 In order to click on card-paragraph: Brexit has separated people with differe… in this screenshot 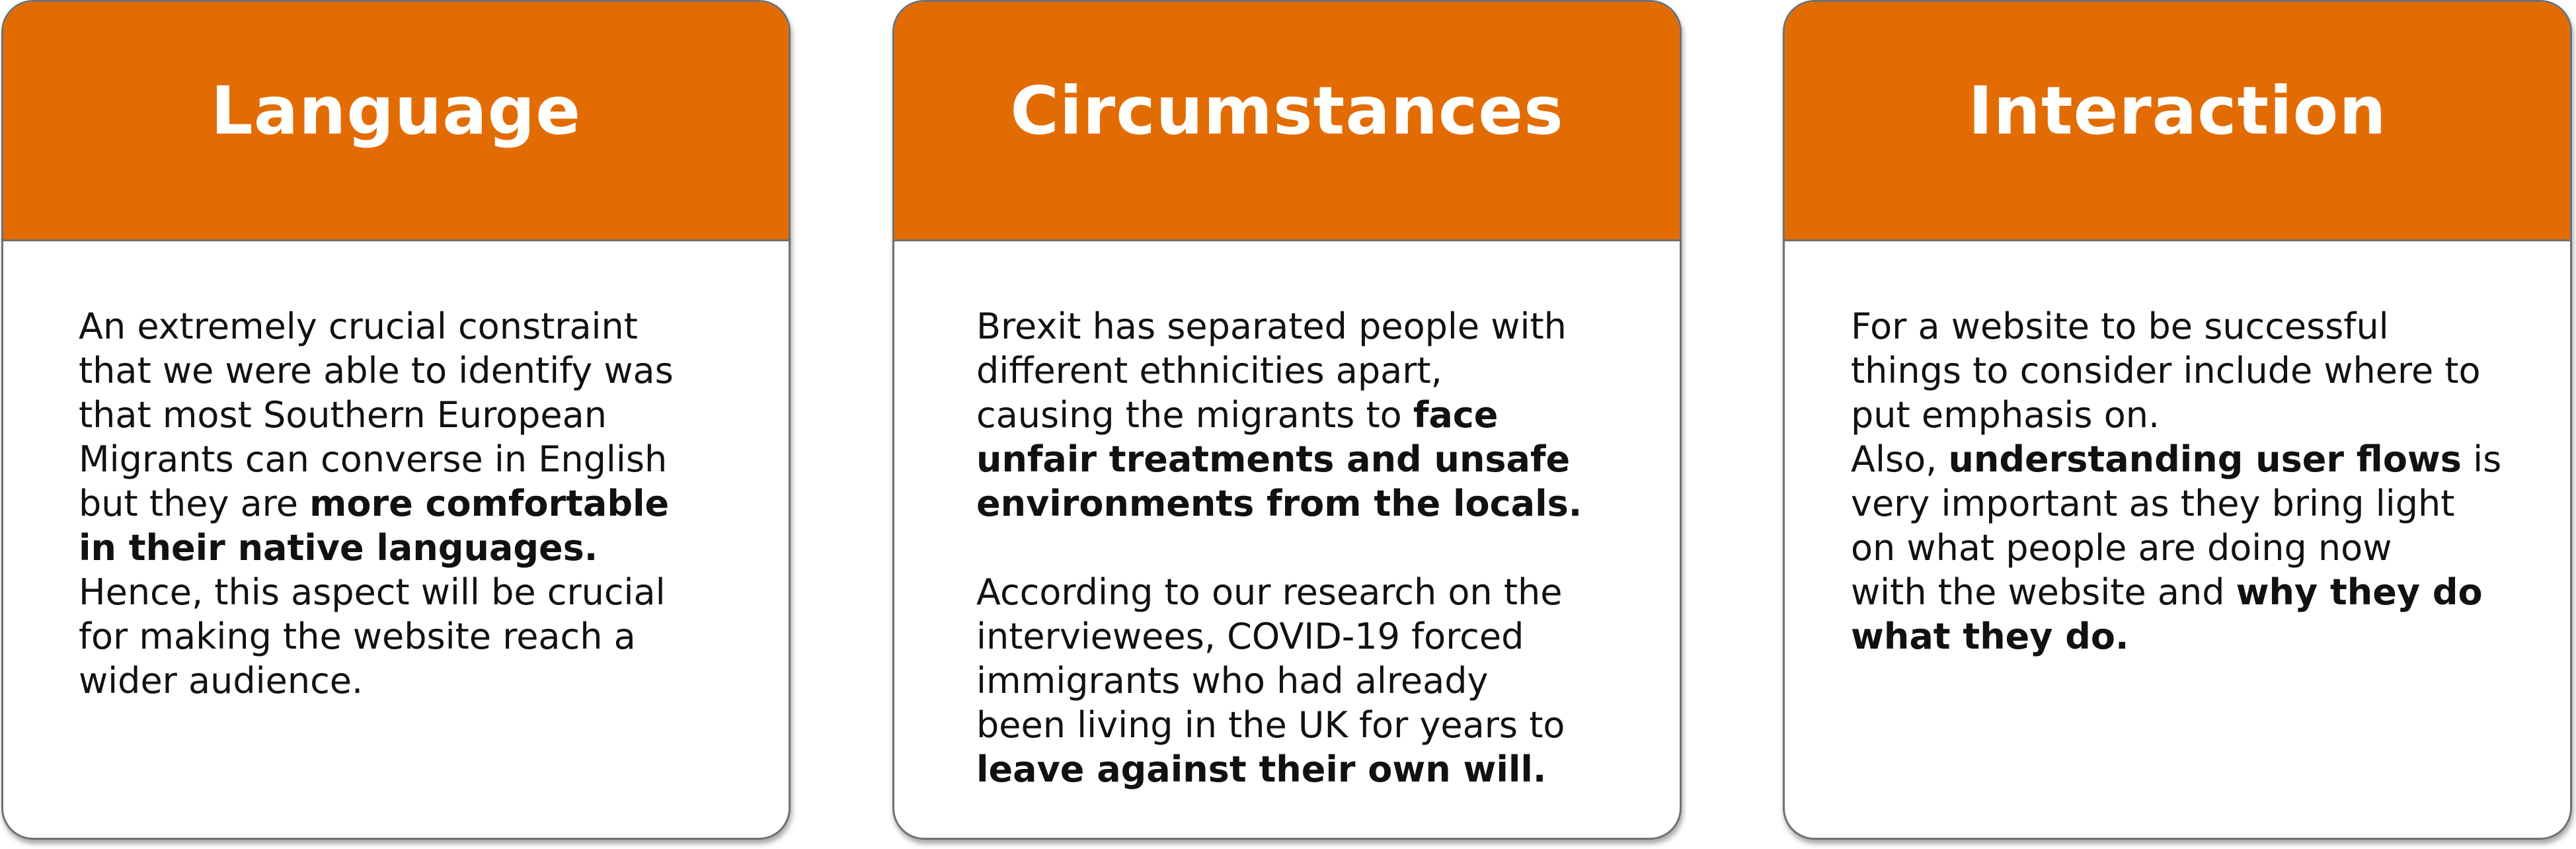, I will do `click(1310, 415)`.